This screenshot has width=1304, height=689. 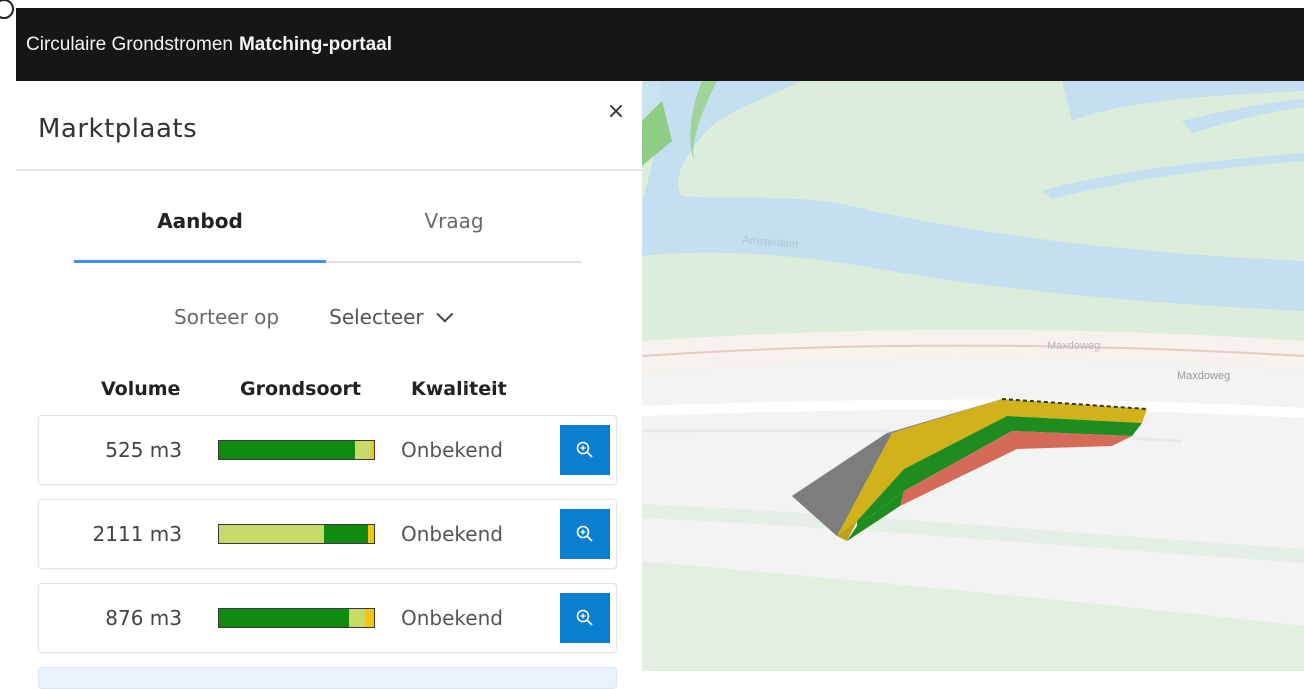 I want to click on app-brand: Circulaire Grondstromen, so click(x=129, y=44).